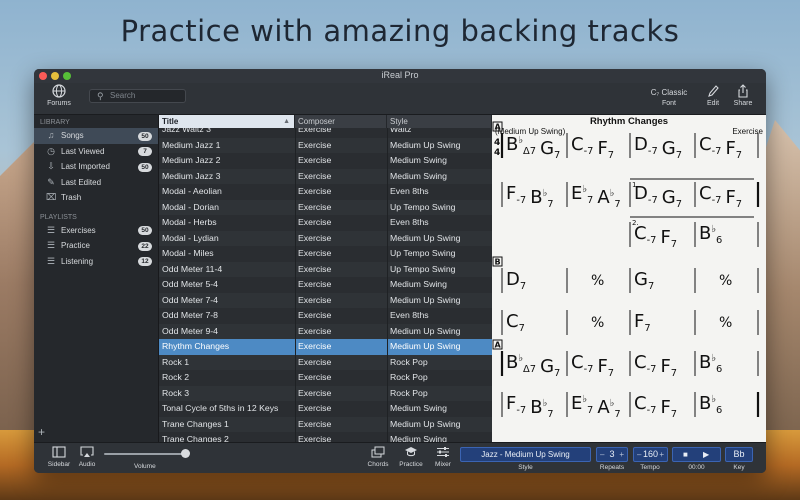  What do you see at coordinates (621, 454) in the screenshot?
I see `repeats-increment: +` at bounding box center [621, 454].